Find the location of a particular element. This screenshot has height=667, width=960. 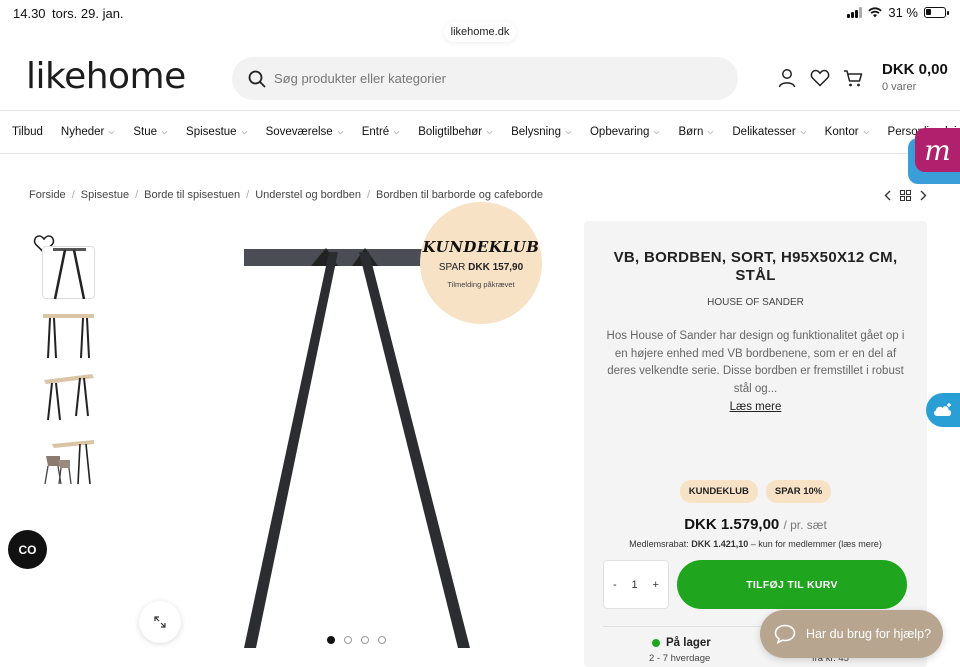

table-with-stools-thumbnail-icon is located at coordinates (69, 462).